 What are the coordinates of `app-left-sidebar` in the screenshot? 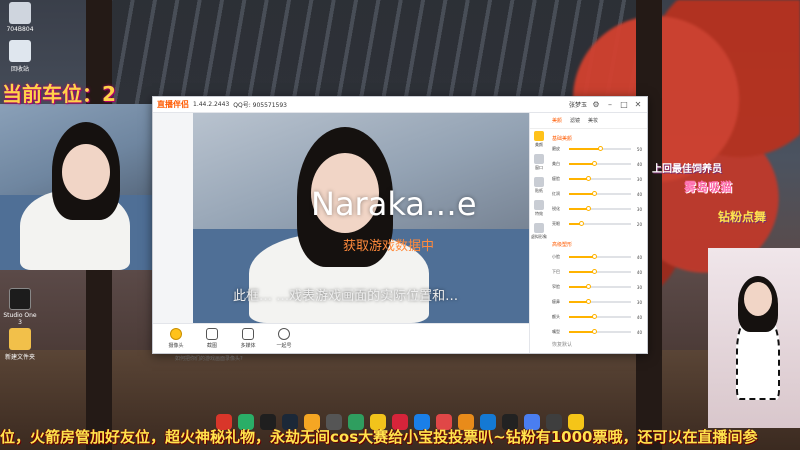 It's located at (173, 218).